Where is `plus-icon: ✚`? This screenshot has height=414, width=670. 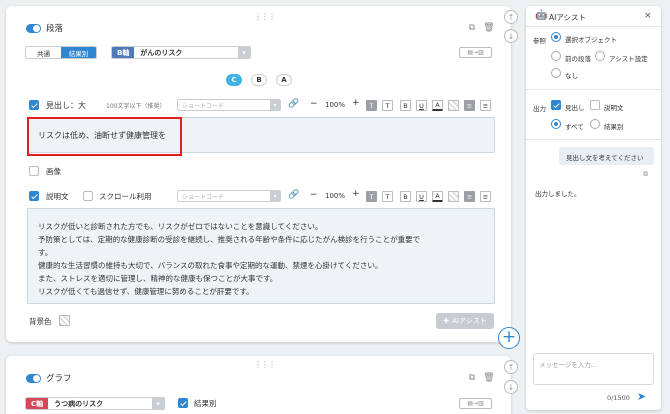
plus-icon: ✚ is located at coordinates (446, 321).